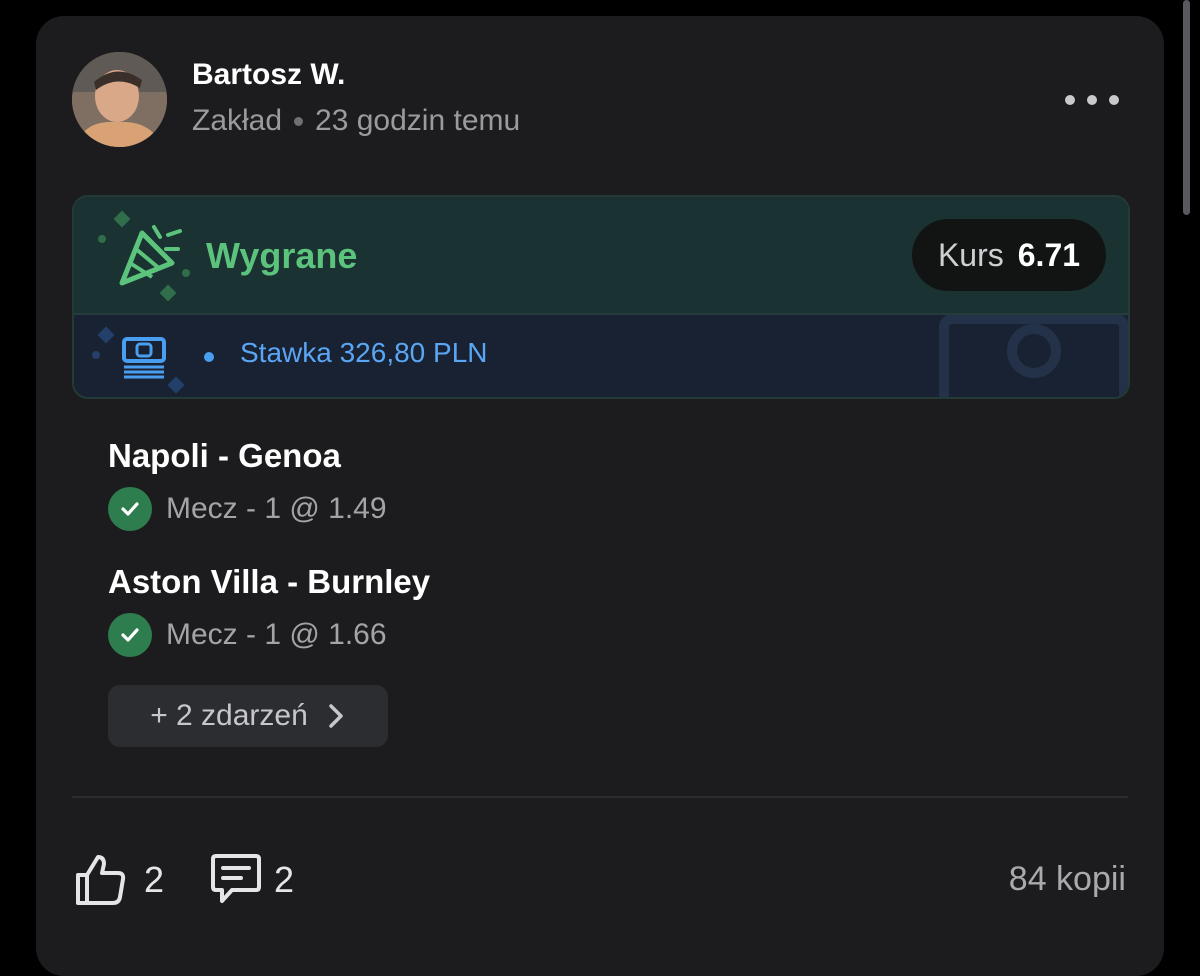 Image resolution: width=1200 pixels, height=976 pixels. I want to click on banknote-background-icon, so click(1033, 356).